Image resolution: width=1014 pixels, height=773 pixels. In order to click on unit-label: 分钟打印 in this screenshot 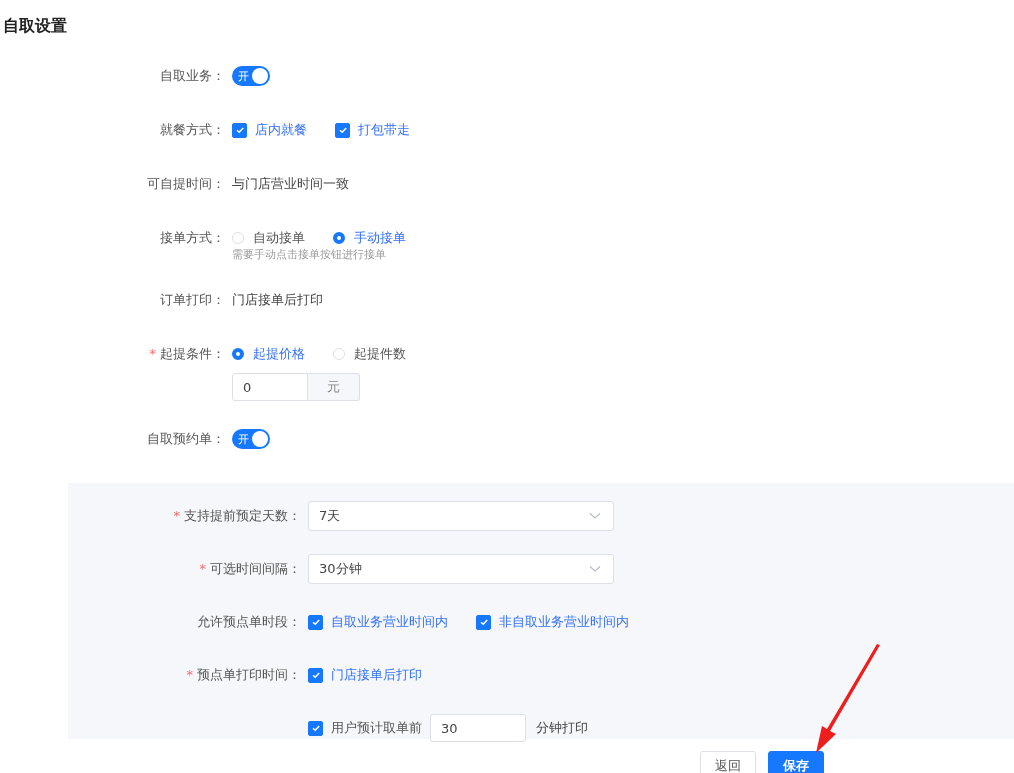, I will do `click(562, 728)`.